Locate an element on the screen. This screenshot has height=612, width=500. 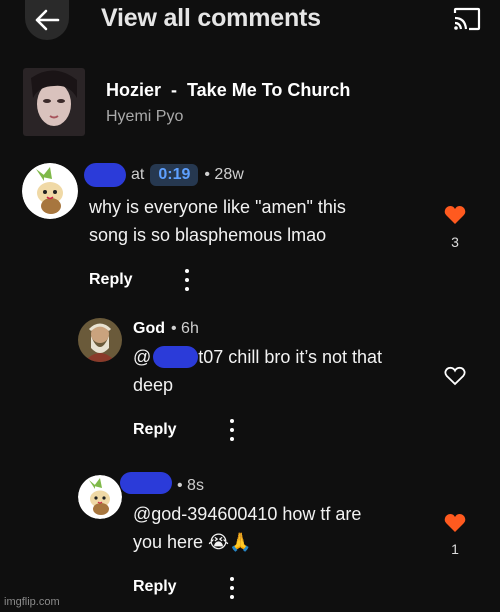
like-count: 3 is located at coordinates (455, 242).